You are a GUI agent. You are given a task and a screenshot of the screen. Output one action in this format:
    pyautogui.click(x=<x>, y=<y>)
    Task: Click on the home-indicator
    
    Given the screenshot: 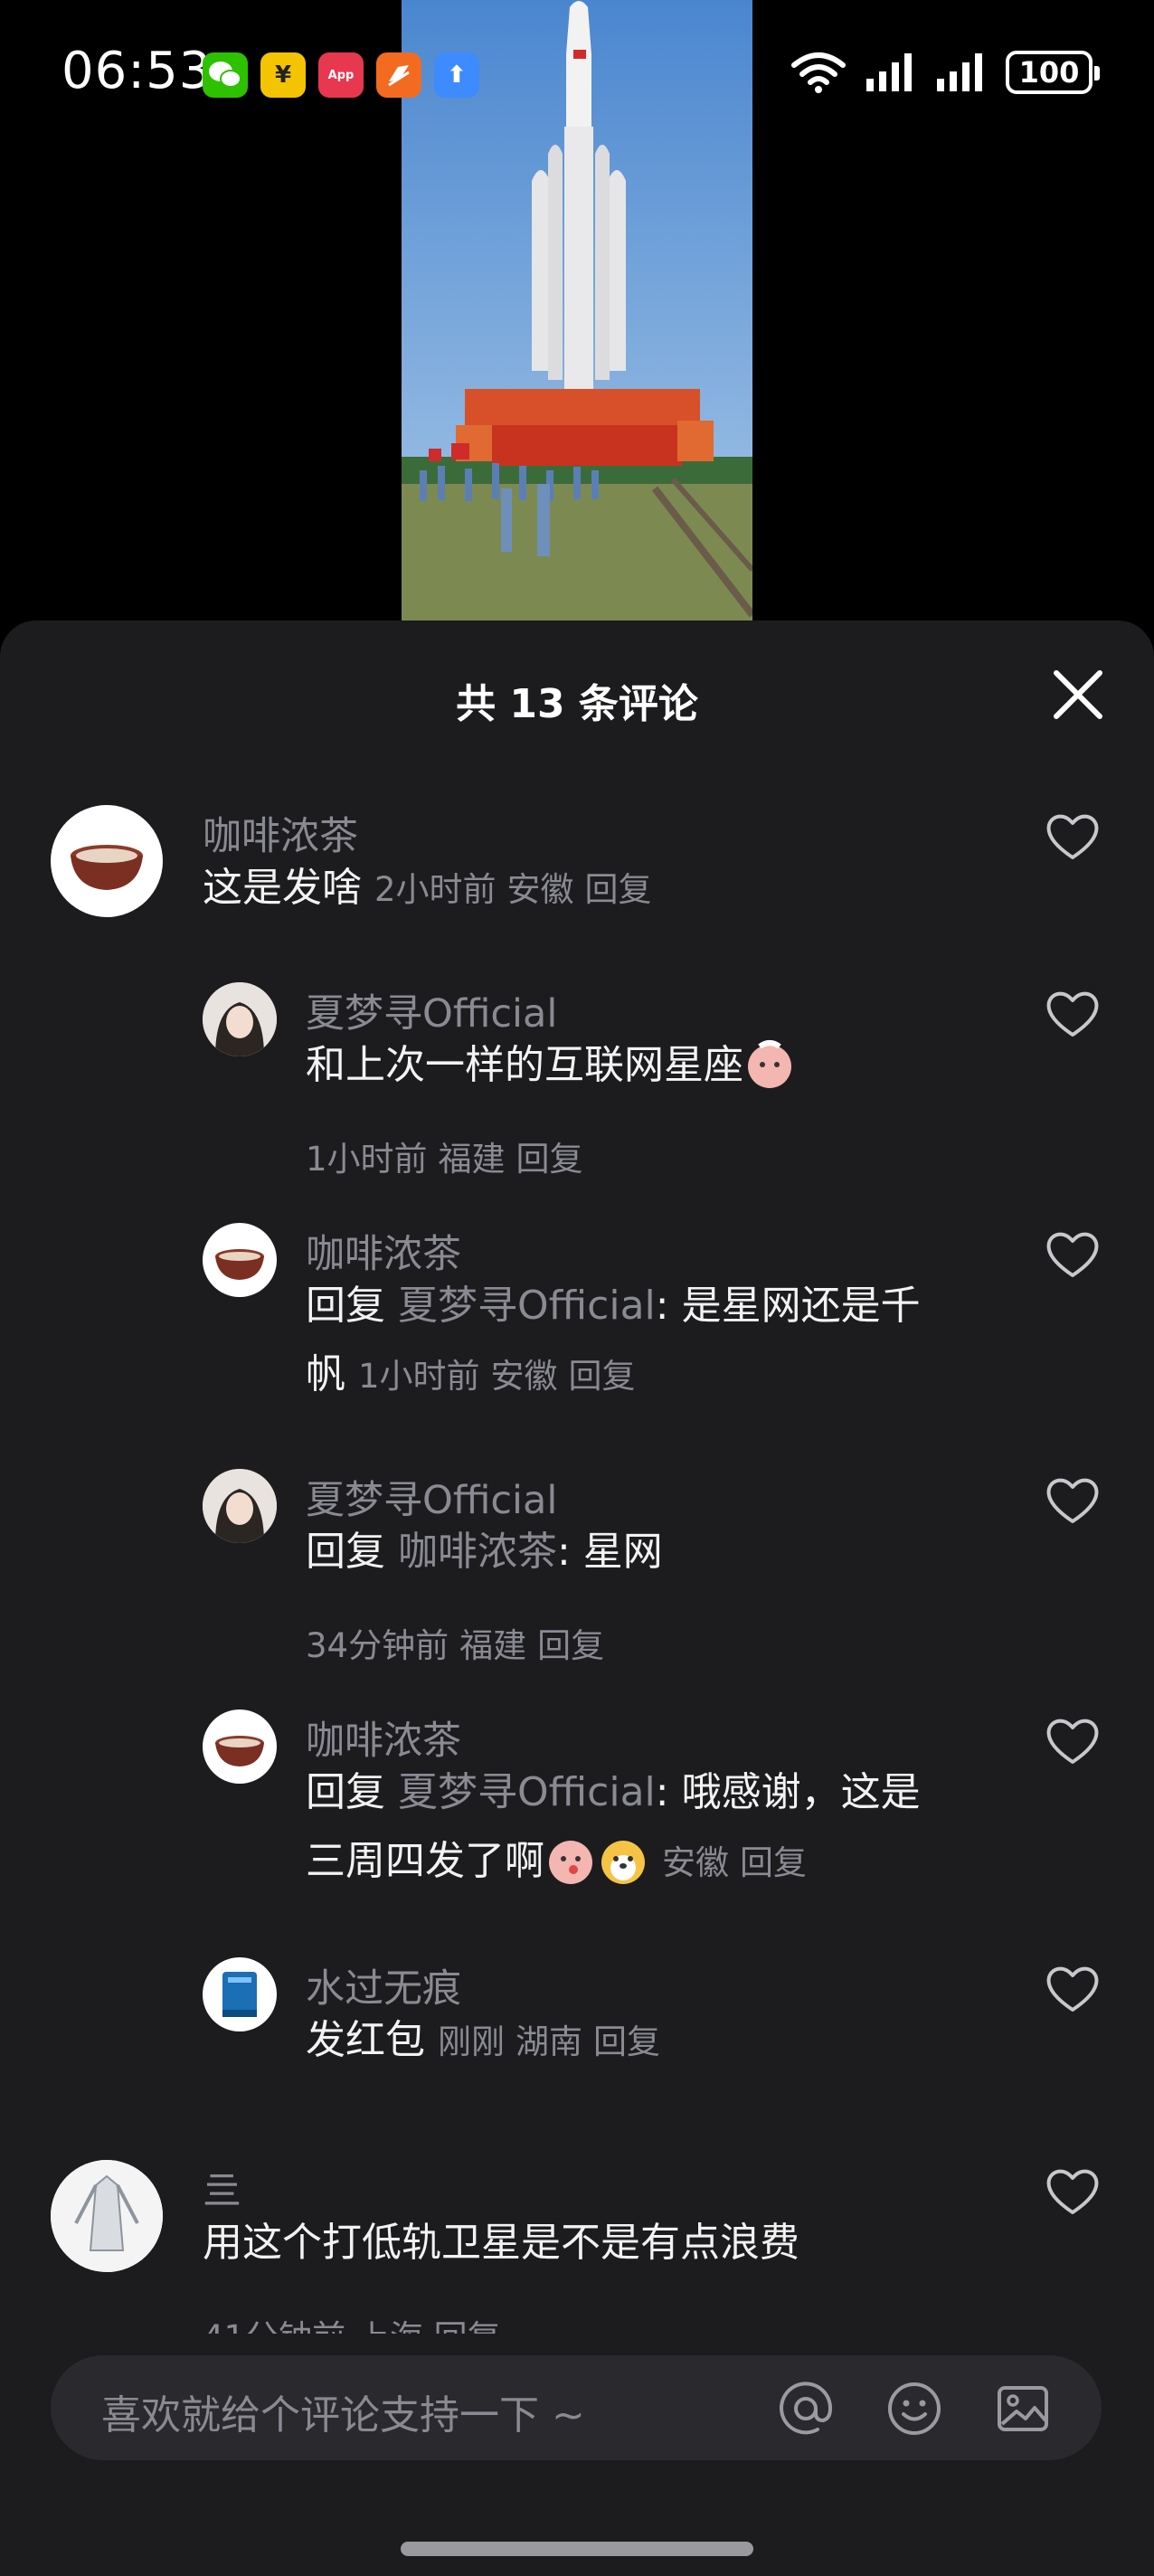 What is the action you would take?
    pyautogui.click(x=577, y=2549)
    